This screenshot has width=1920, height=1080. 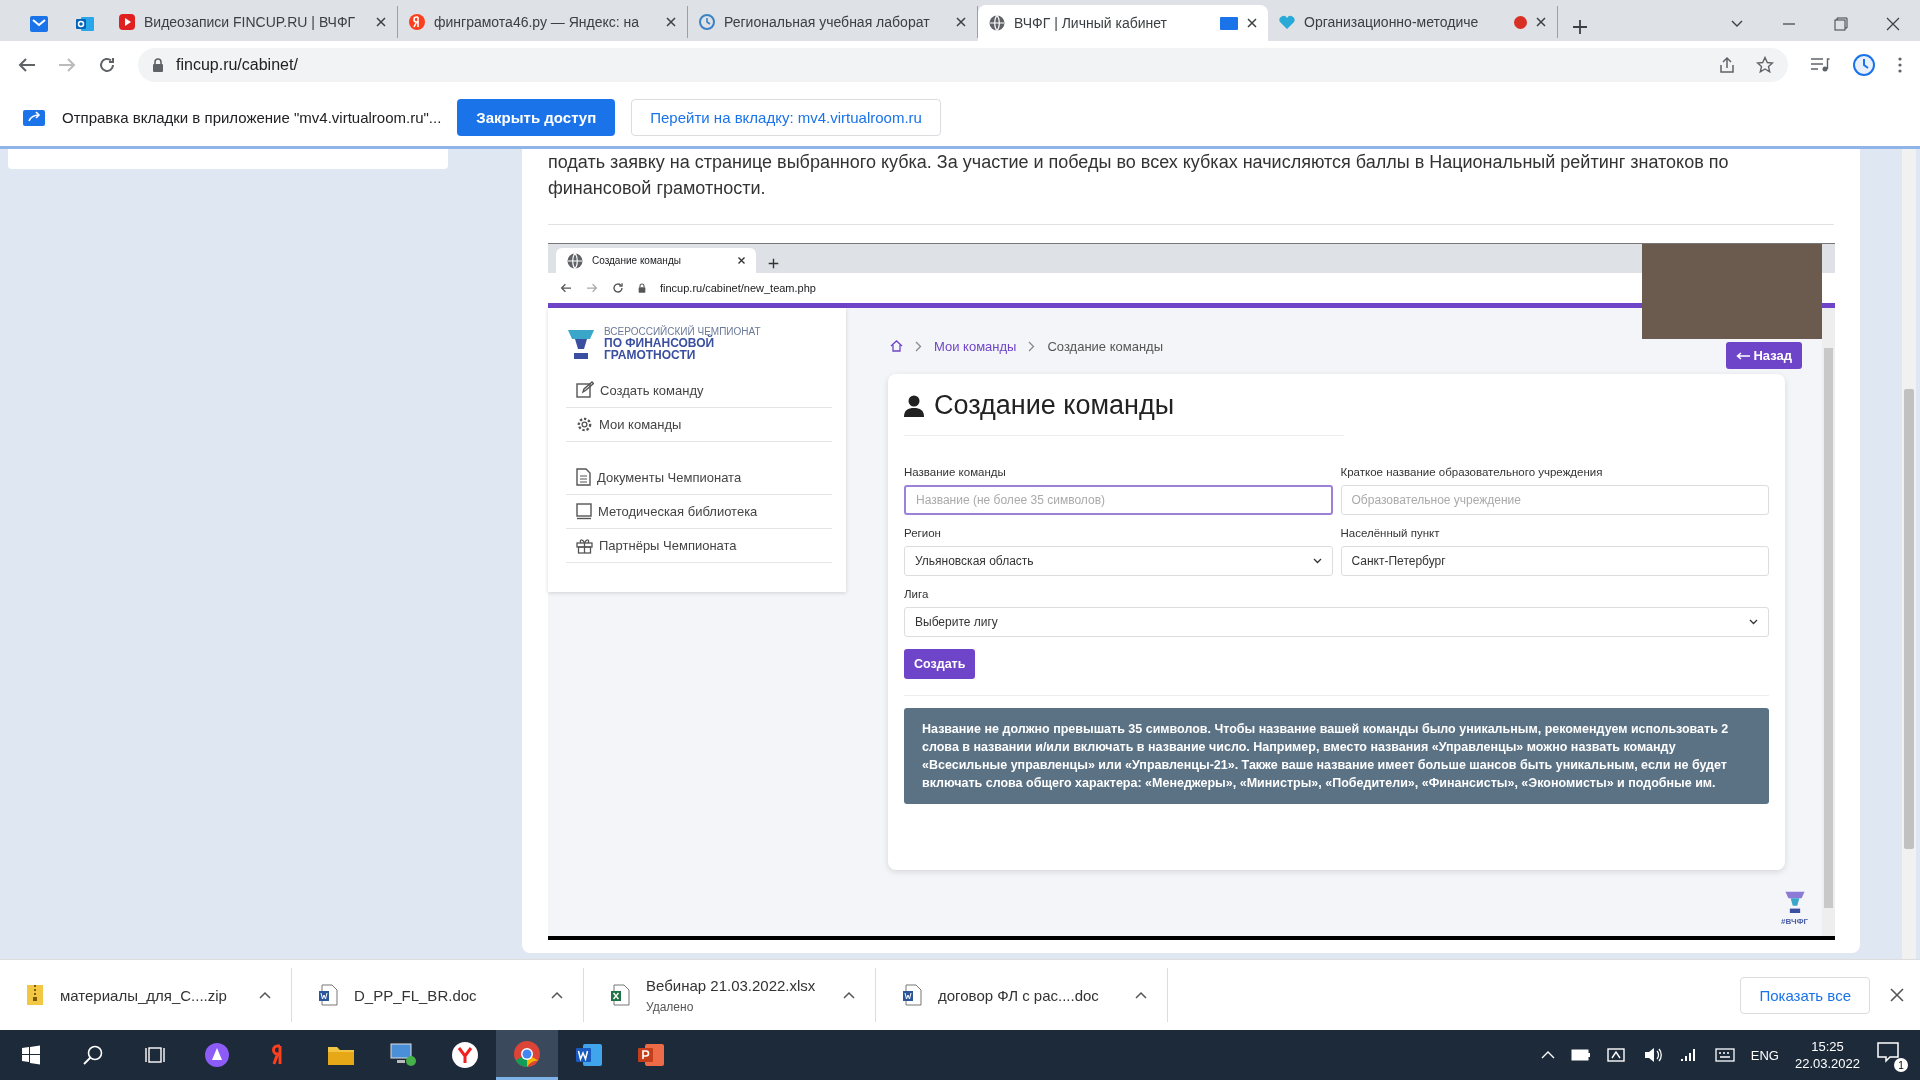 I want to click on download-item: материалы_для_С....zip, so click(x=146, y=995).